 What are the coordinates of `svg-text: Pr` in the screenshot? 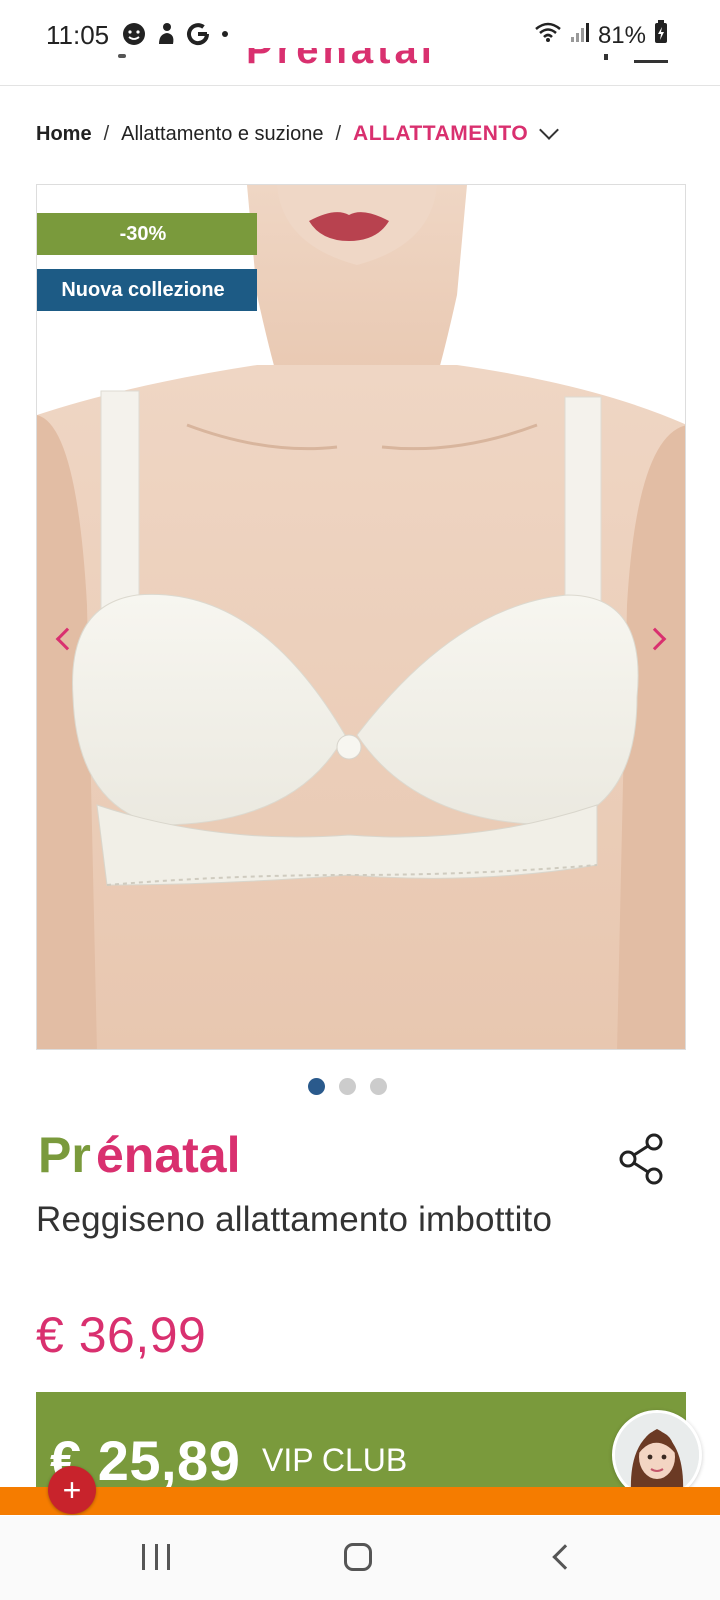 It's located at (64, 1155).